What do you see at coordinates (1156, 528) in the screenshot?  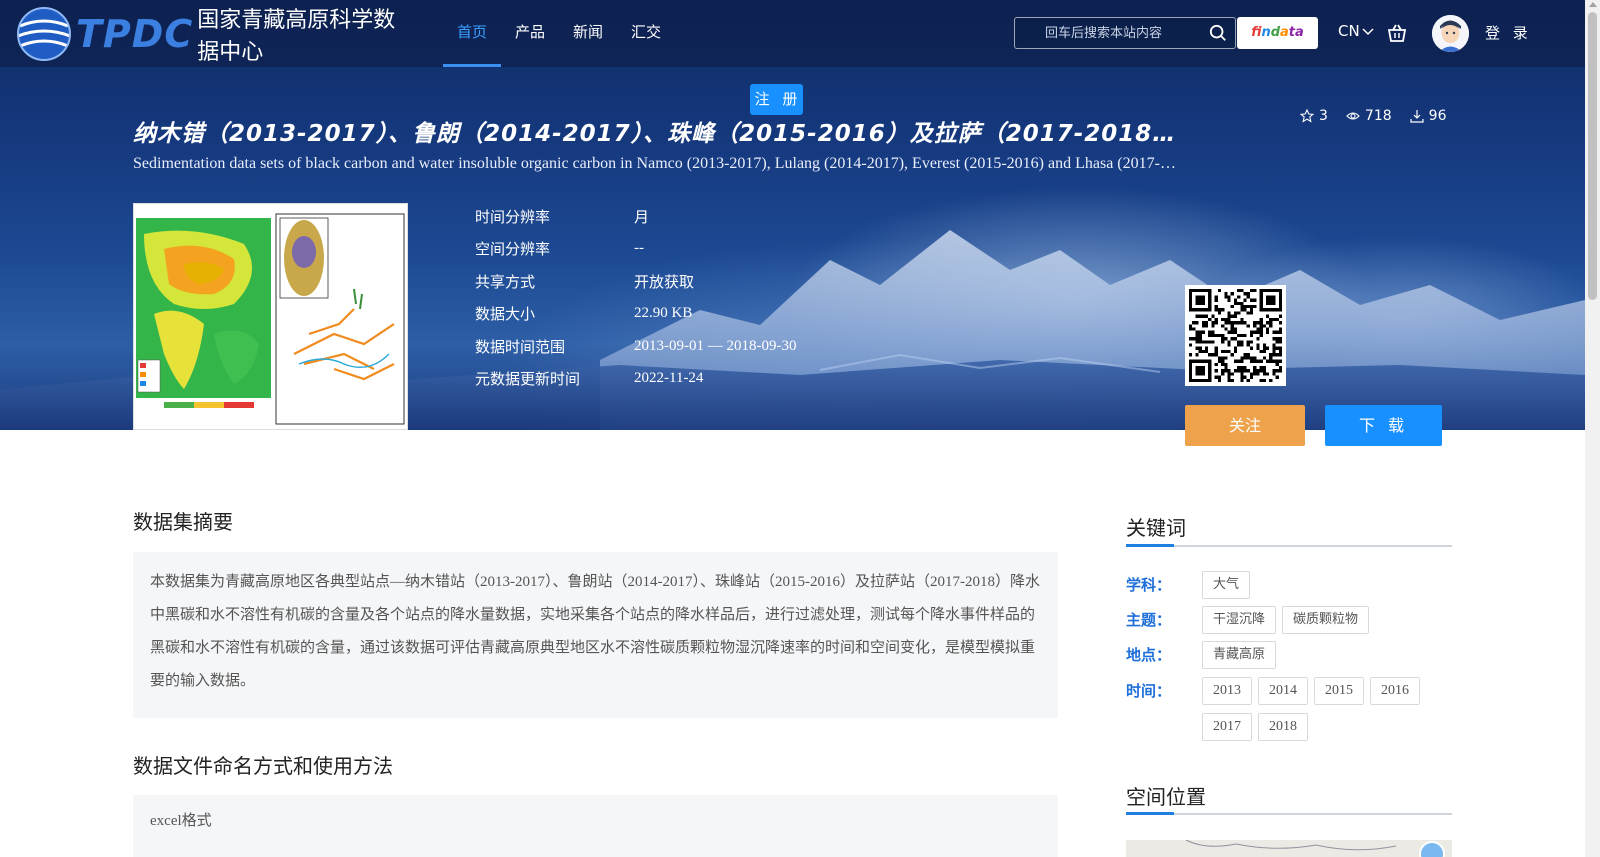 I see `keywords-heading: 关键词` at bounding box center [1156, 528].